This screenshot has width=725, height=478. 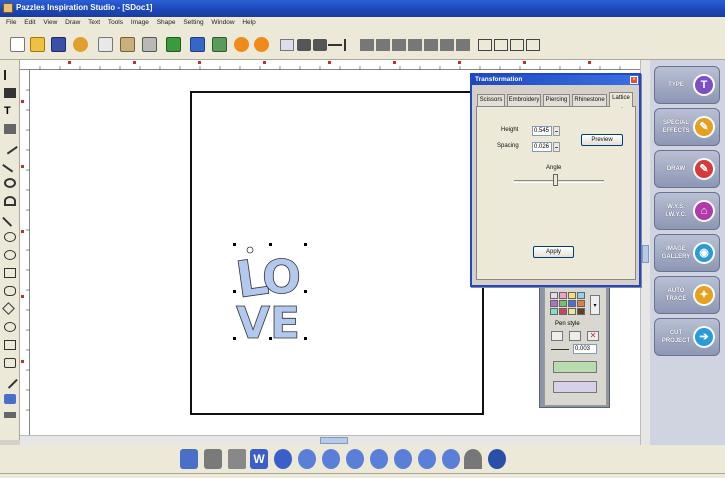 What do you see at coordinates (237, 459) in the screenshot?
I see `grid-icon` at bounding box center [237, 459].